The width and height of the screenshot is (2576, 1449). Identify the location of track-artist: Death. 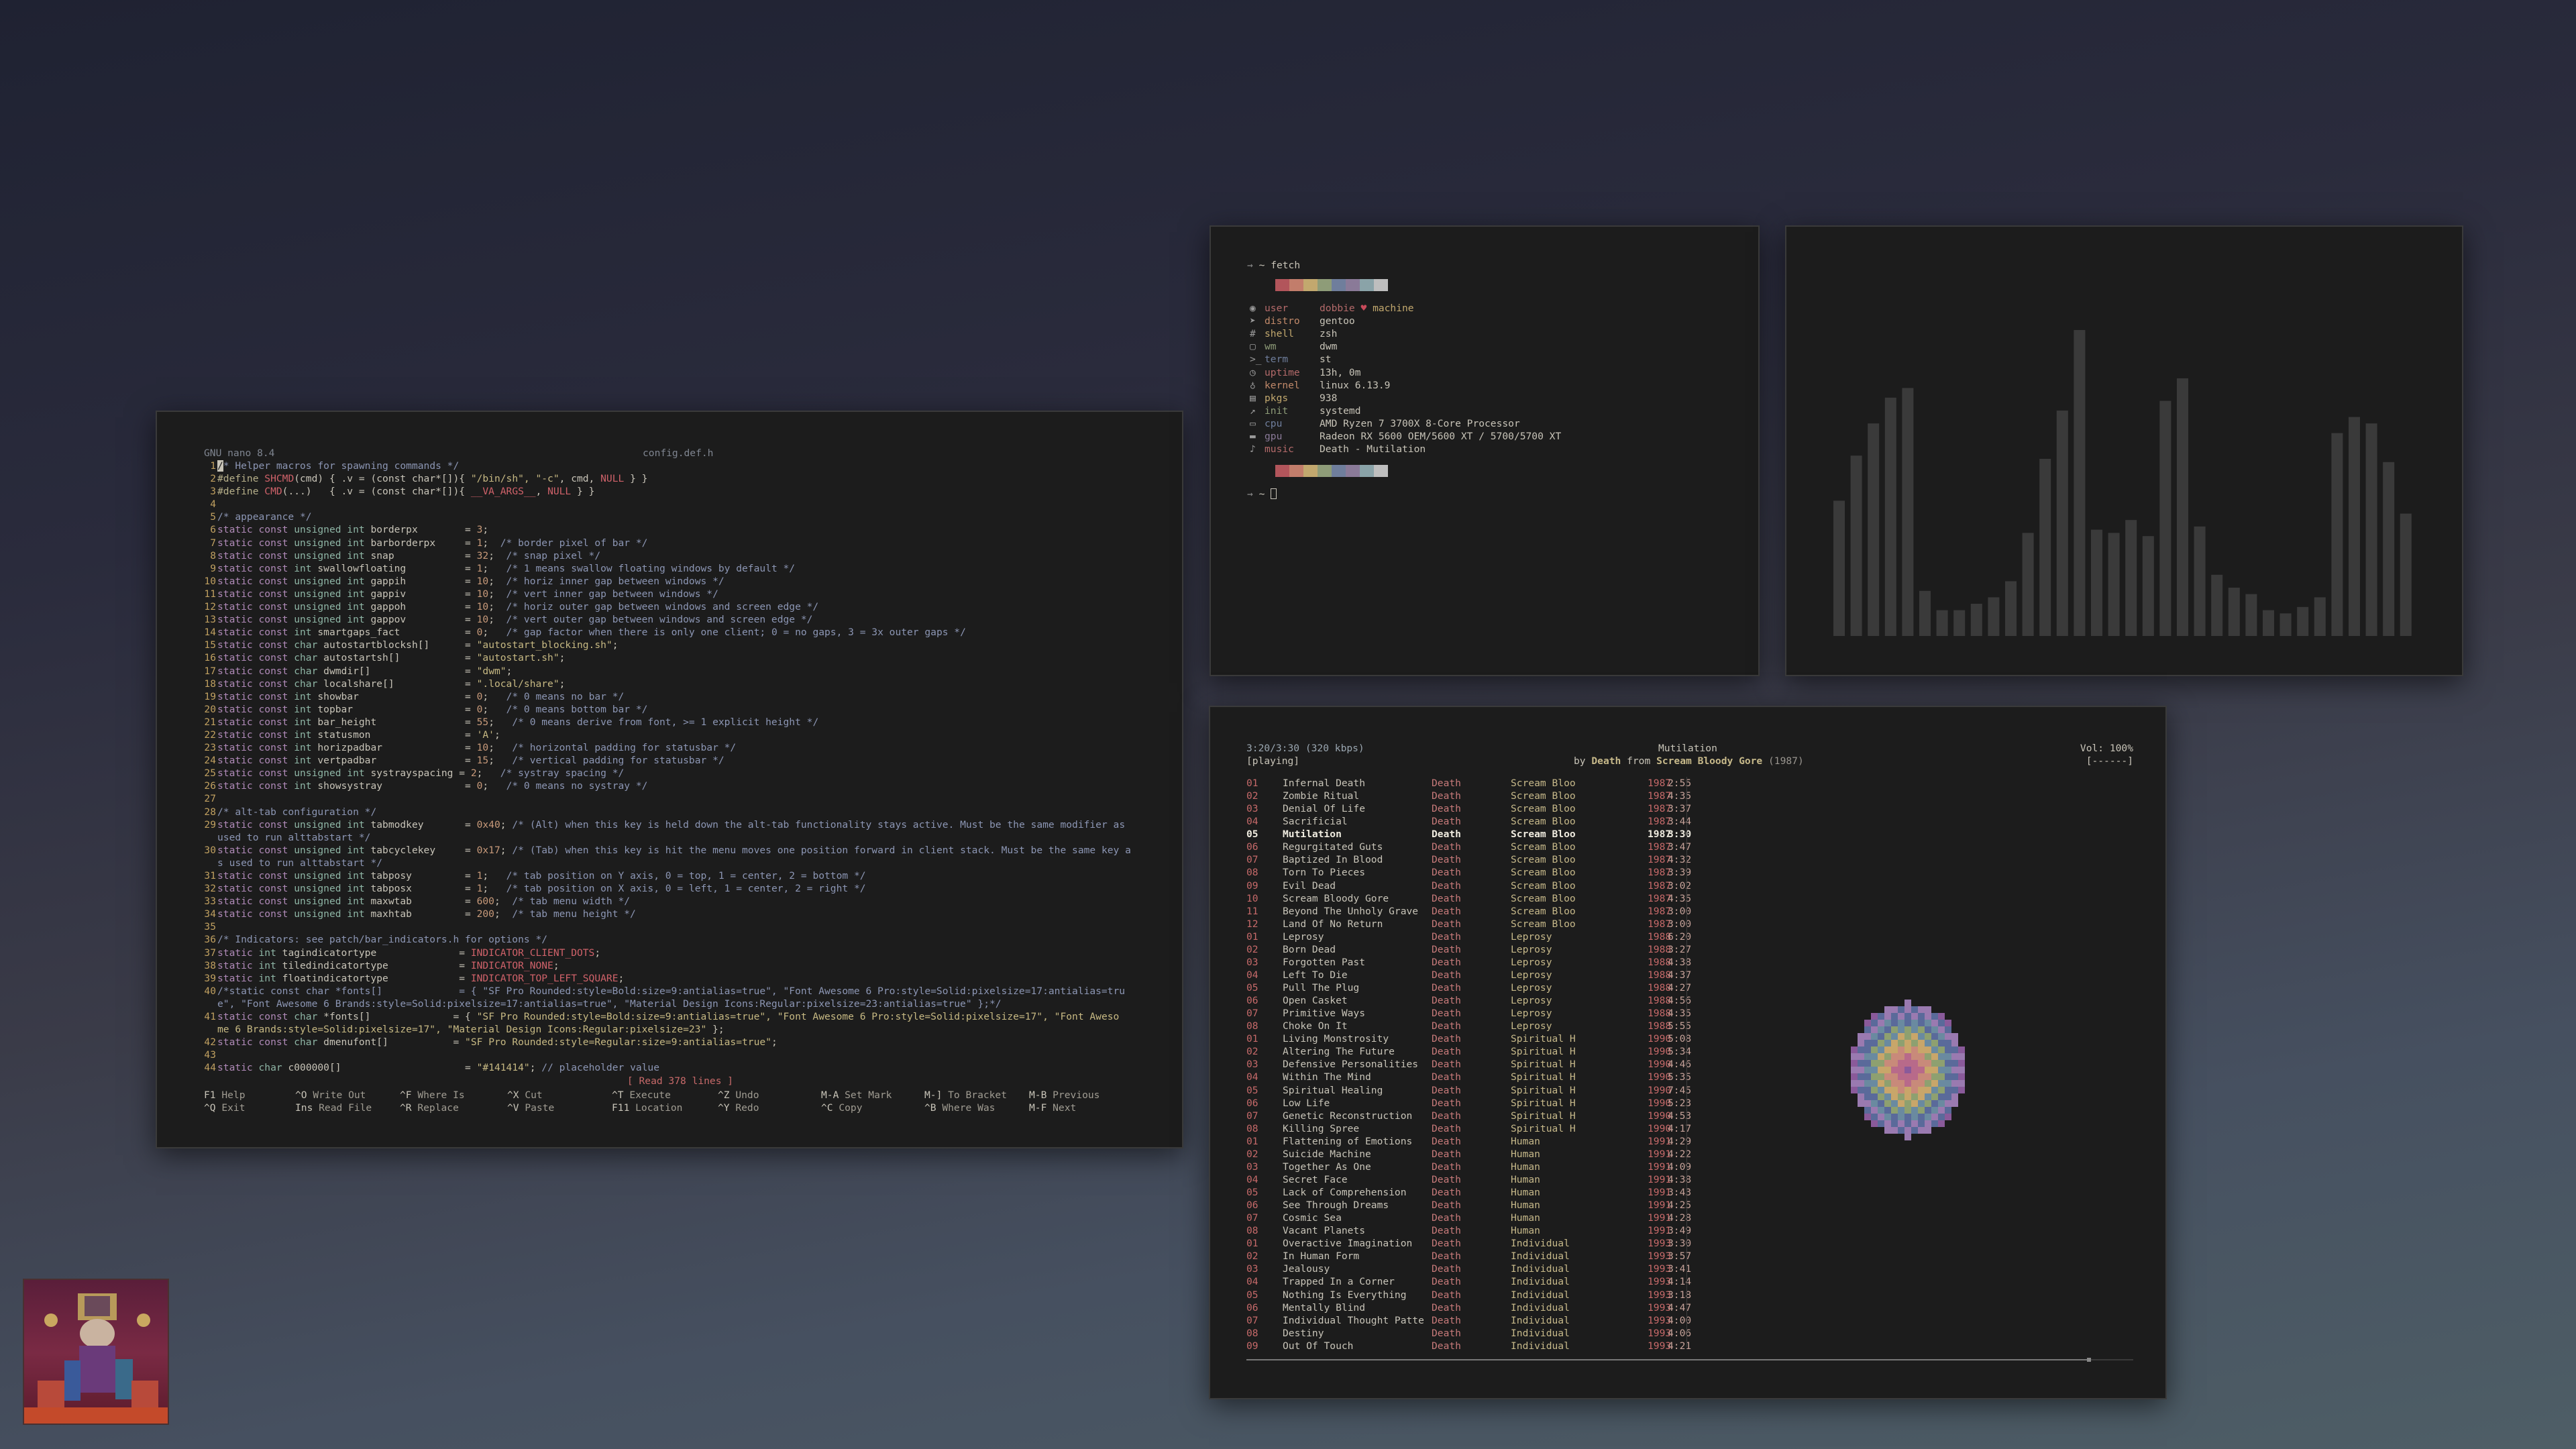
(1446, 822).